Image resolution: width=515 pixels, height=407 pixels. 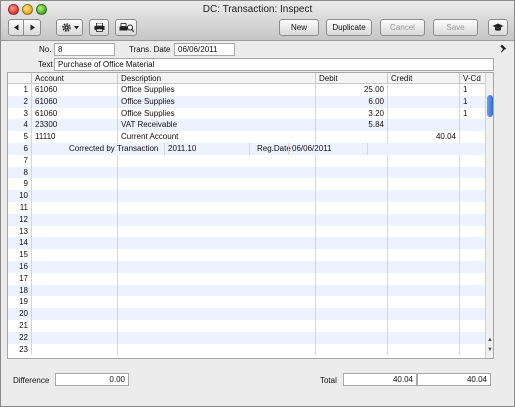 What do you see at coordinates (498, 27) in the screenshot?
I see `help-button` at bounding box center [498, 27].